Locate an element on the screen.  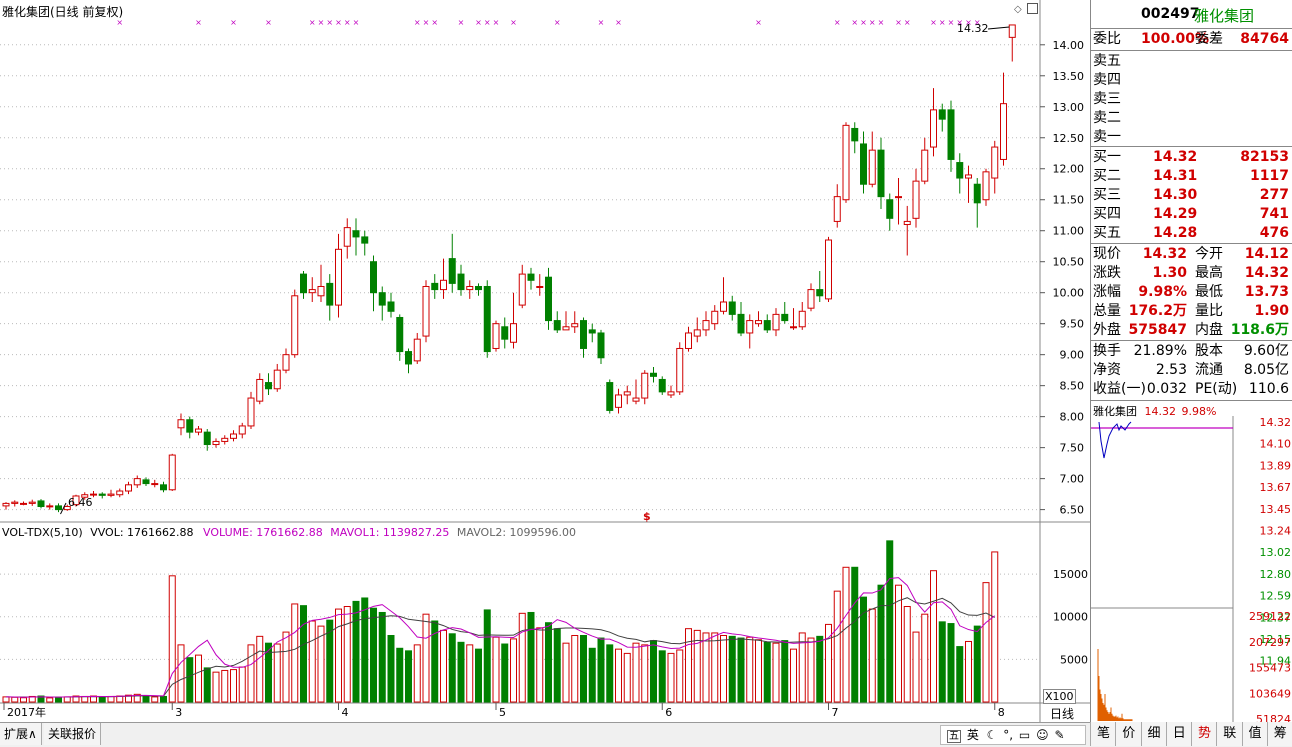
ime-moon-icon: ☾ is located at coordinates (992, 735).